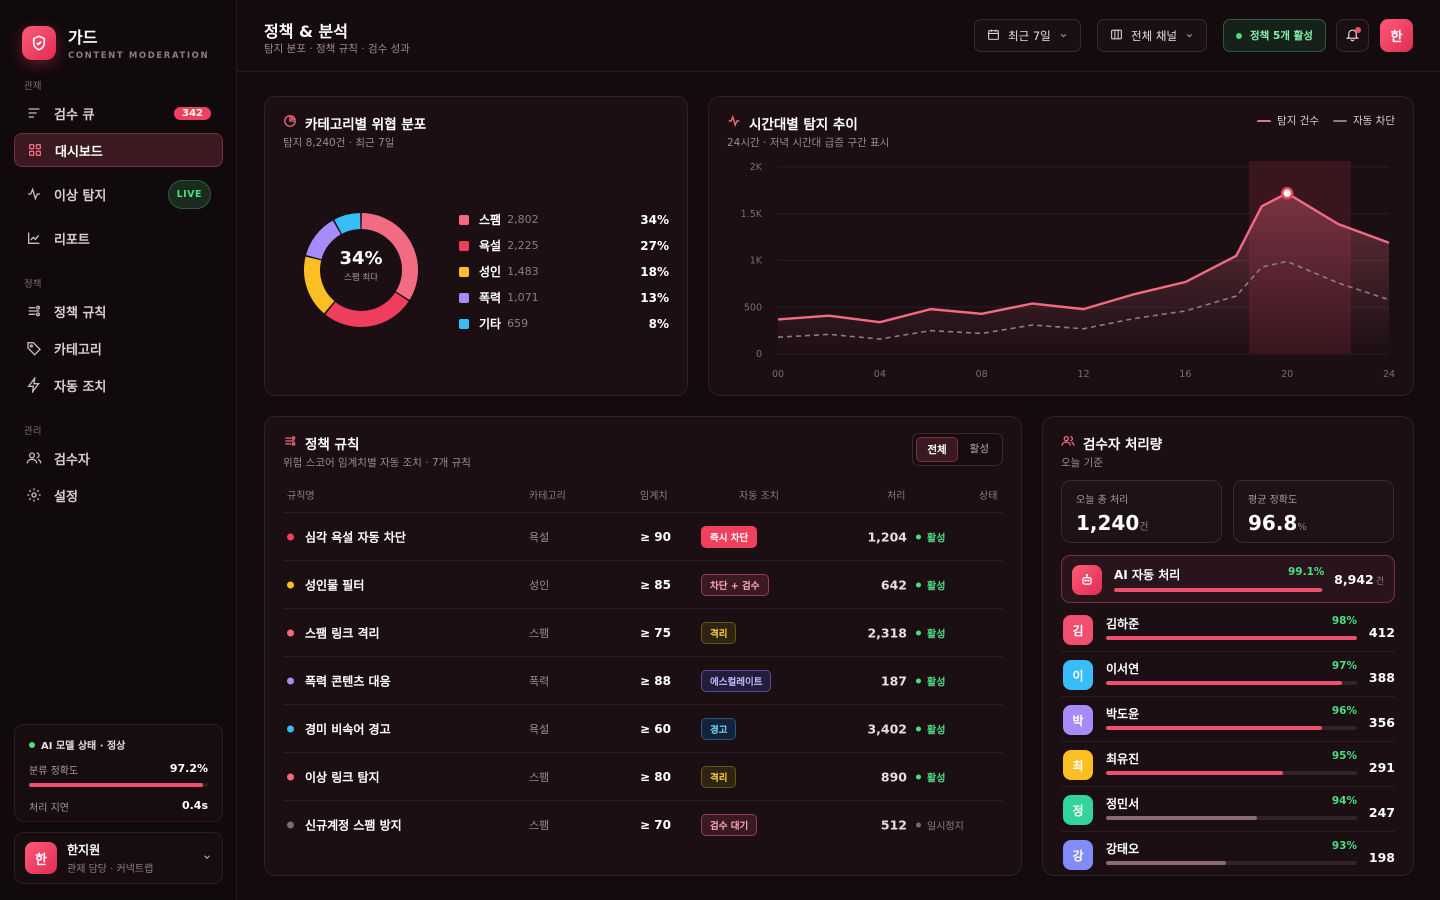 The width and height of the screenshot is (1440, 900). I want to click on table-row: 심각 욕설 자동 차단 욕설 ≥ 90 즉시 차단 1,204 활성, so click(643, 536).